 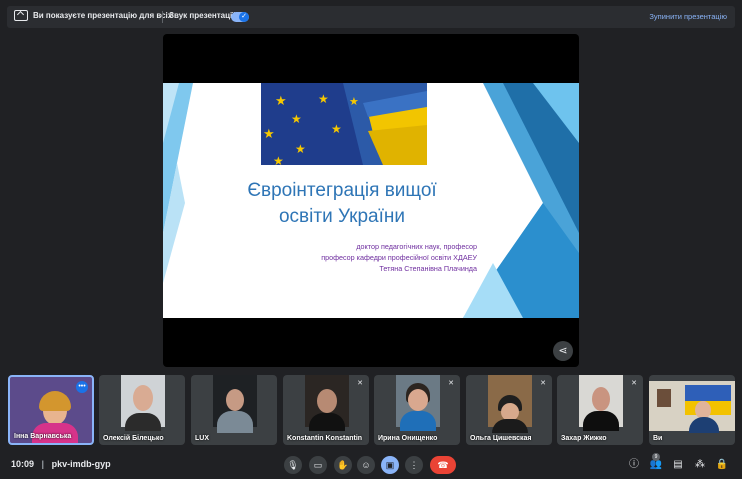 I want to click on raise-hand-button: ✋, so click(x=343, y=465).